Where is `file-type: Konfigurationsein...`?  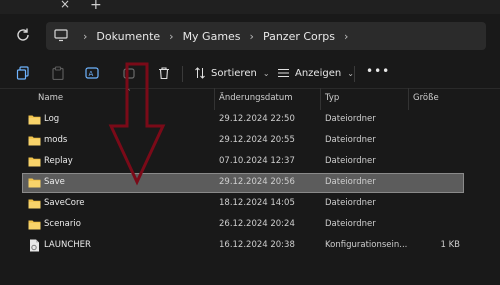 file-type: Konfigurationsein... is located at coordinates (366, 245).